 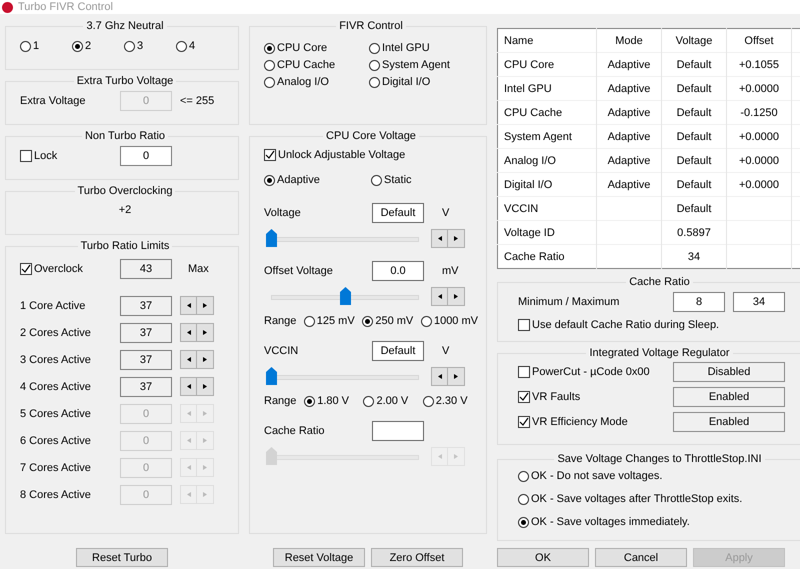 What do you see at coordinates (547, 40) in the screenshot?
I see `column-header: Name` at bounding box center [547, 40].